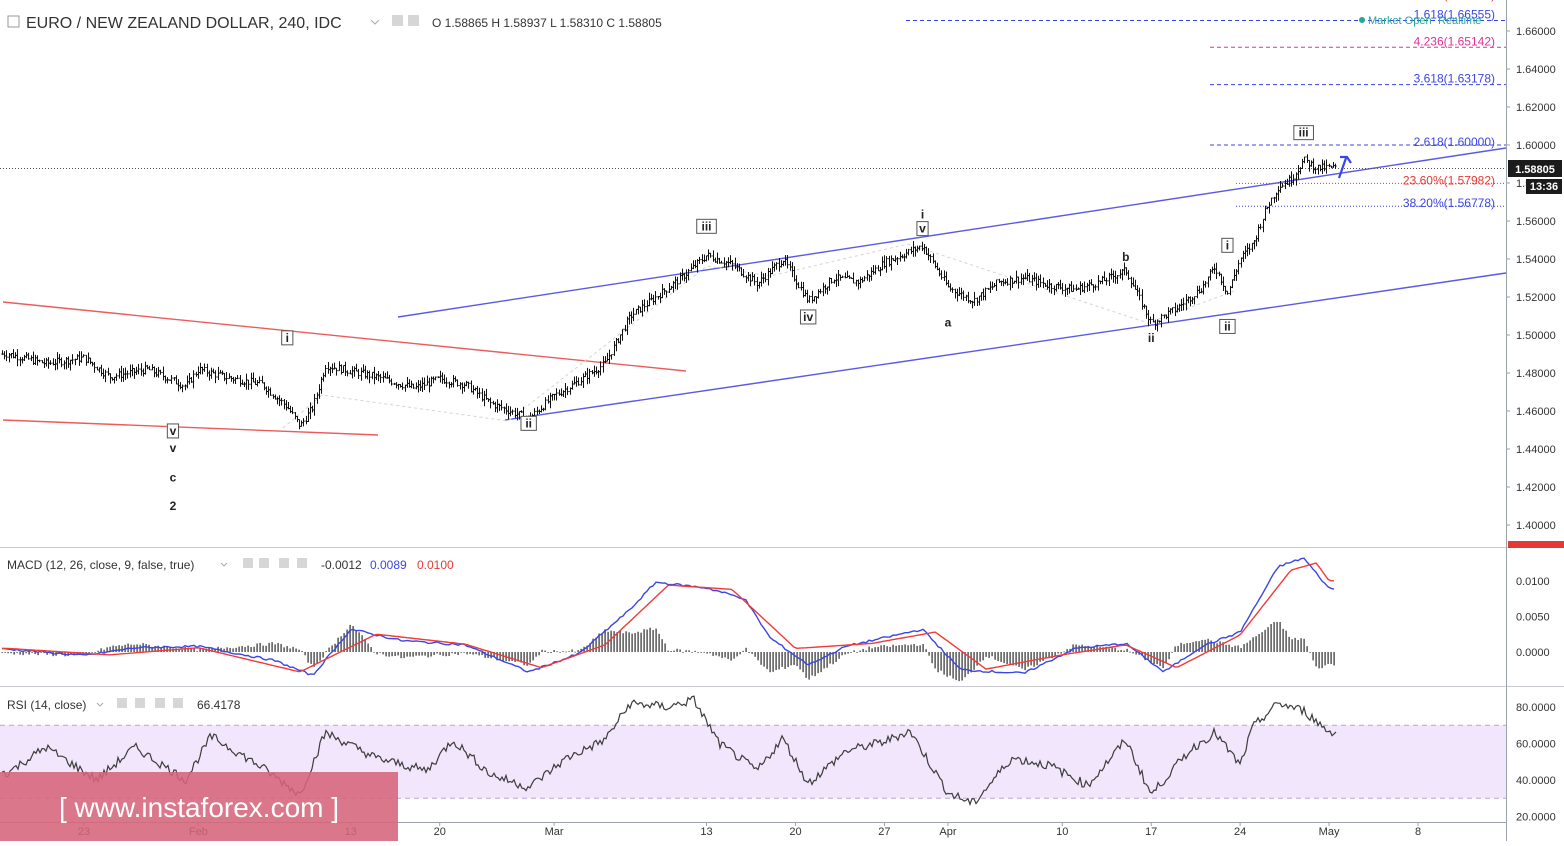 The image size is (1564, 846). Describe the element at coordinates (1536, 146) in the screenshot. I see `price-tick-label: 1.60000` at that location.